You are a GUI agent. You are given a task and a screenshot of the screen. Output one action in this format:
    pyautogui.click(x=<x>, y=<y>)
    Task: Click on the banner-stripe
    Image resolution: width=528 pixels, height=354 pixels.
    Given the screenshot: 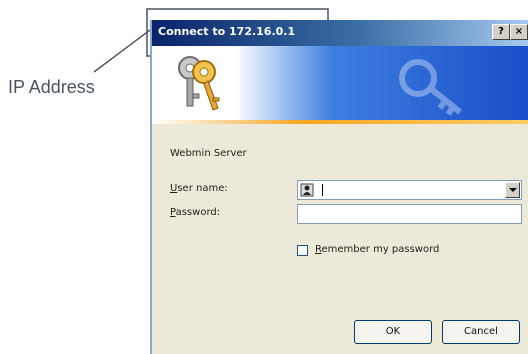 What is the action you would take?
    pyautogui.click(x=340, y=122)
    